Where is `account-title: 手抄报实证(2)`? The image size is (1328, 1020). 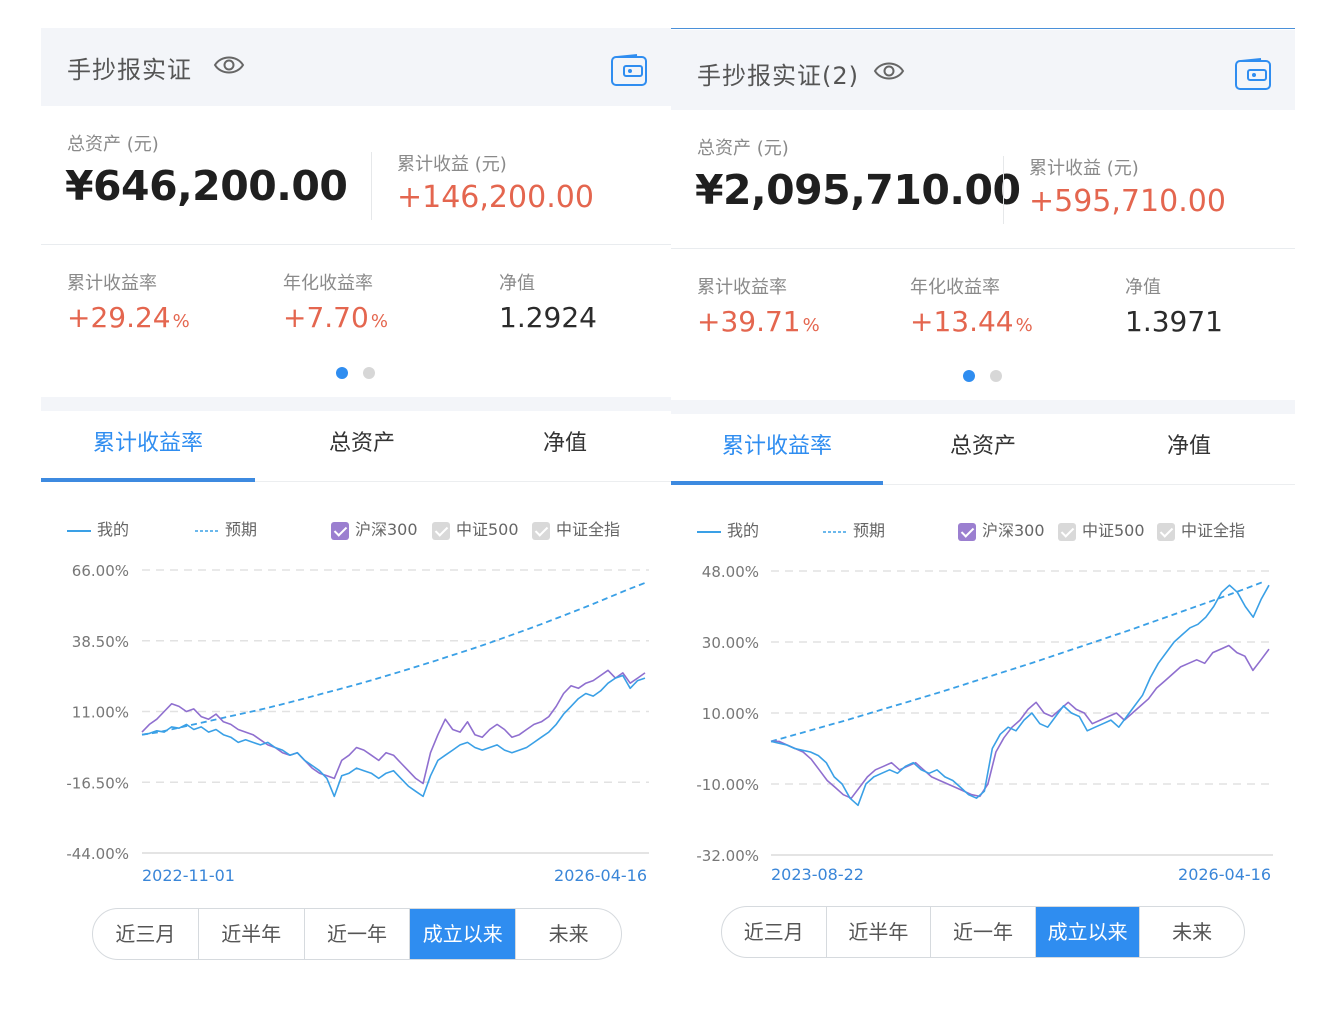
account-title: 手抄报实证(2) is located at coordinates (778, 76).